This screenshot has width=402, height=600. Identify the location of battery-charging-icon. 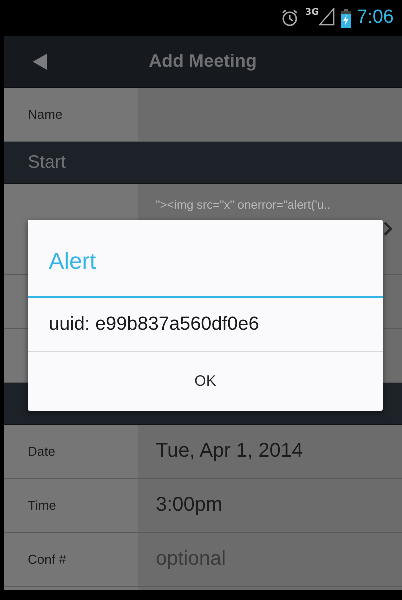
(346, 18).